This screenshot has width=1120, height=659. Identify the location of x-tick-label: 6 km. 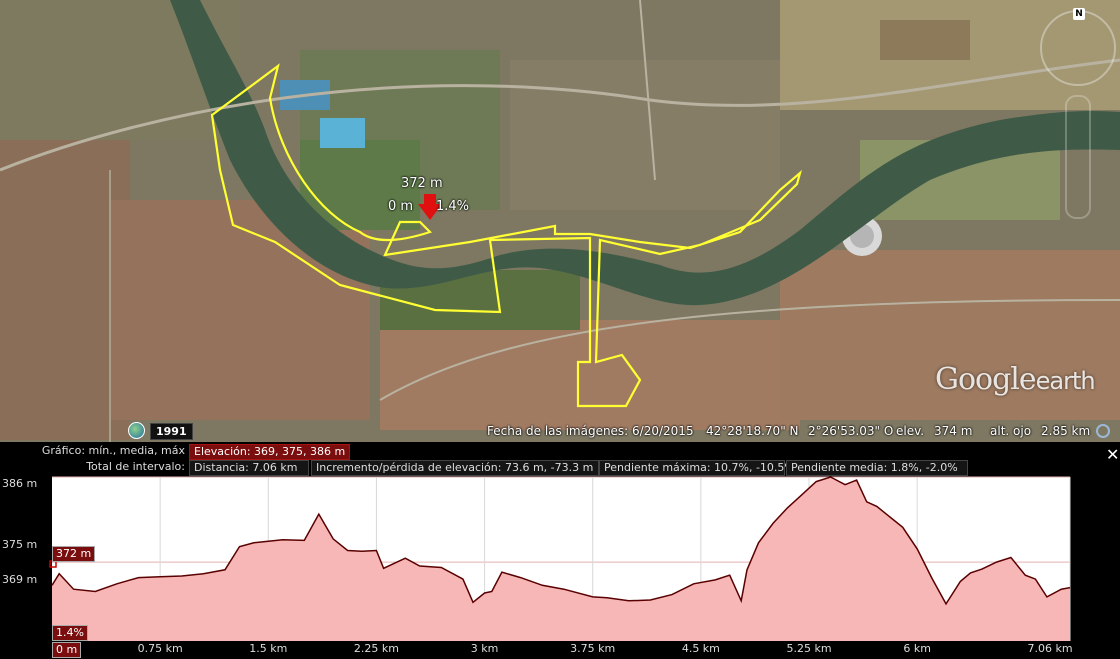
(917, 648).